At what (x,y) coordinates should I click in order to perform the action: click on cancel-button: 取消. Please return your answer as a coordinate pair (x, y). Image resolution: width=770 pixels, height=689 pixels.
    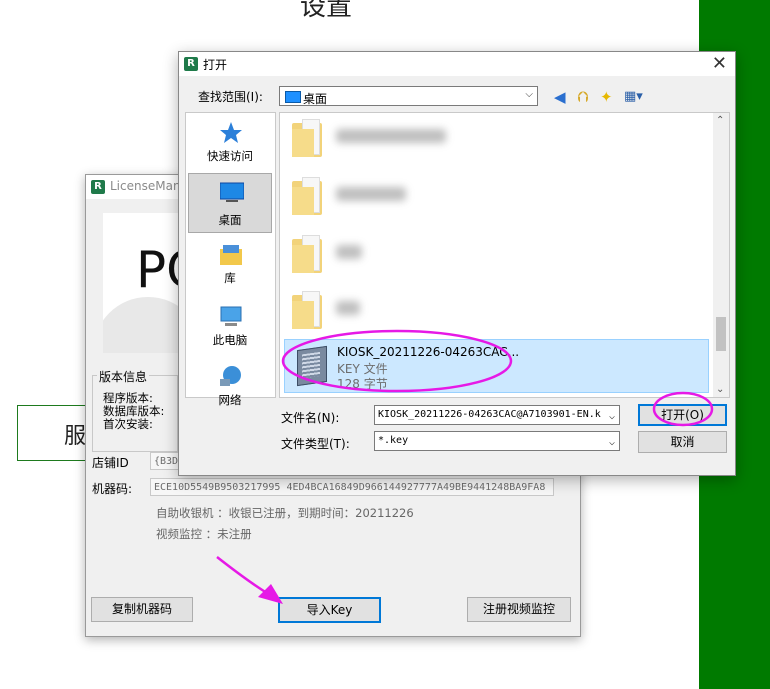
    Looking at the image, I should click on (682, 442).